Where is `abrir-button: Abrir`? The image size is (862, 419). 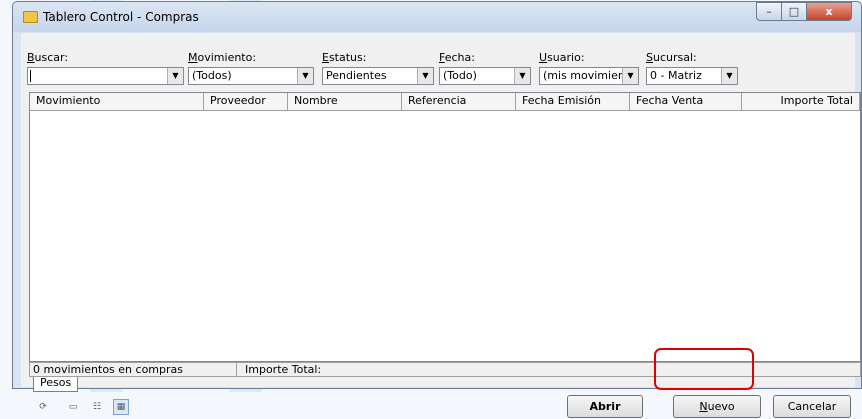
abrir-button: Abrir is located at coordinates (605, 406).